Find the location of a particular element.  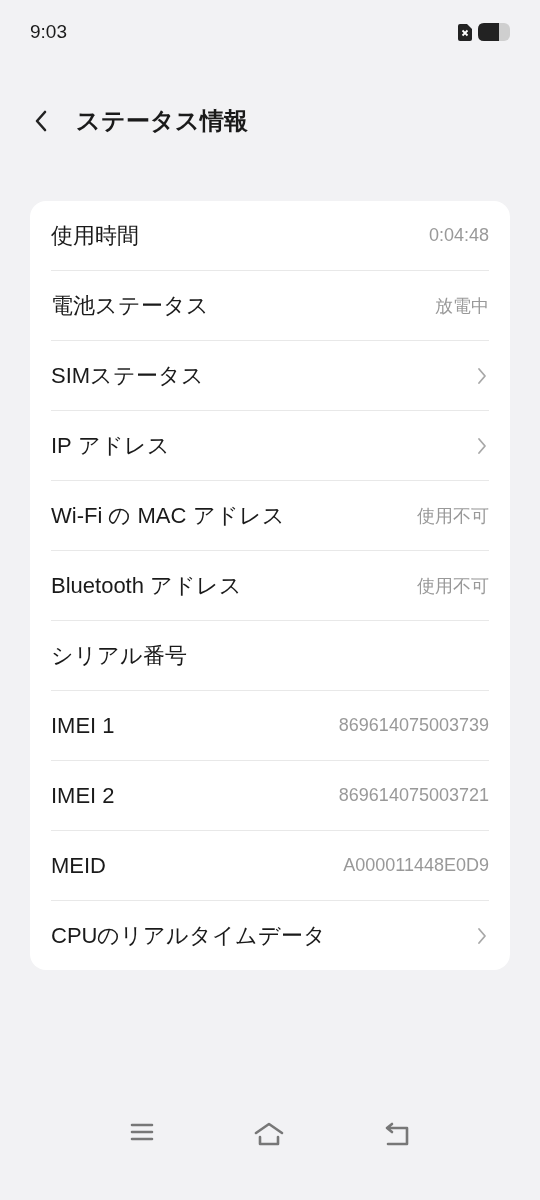

settings-row: SIMステータス is located at coordinates (270, 376).